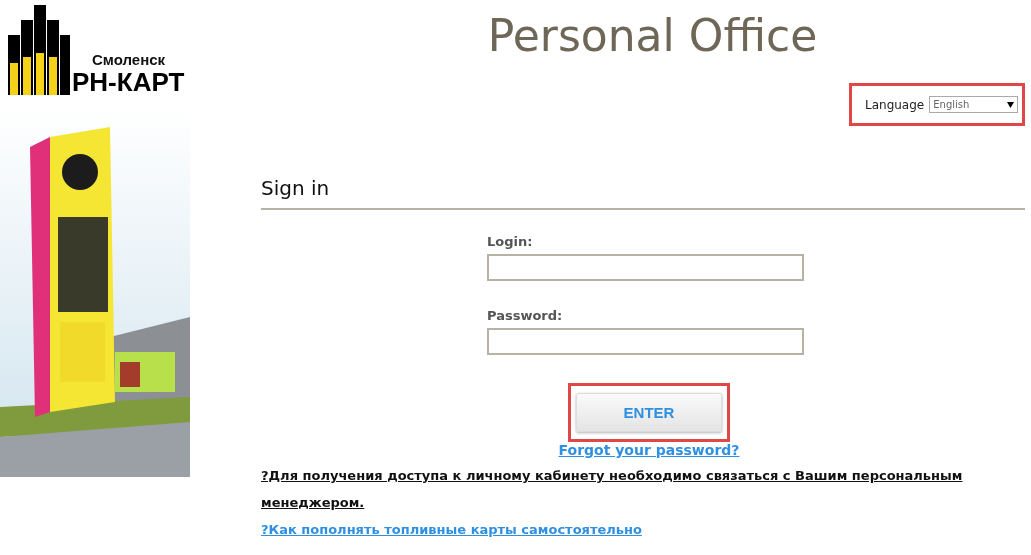 This screenshot has height=555, width=1031. Describe the element at coordinates (637, 450) in the screenshot. I see `forgot-password-link: Forgot your password?` at that location.